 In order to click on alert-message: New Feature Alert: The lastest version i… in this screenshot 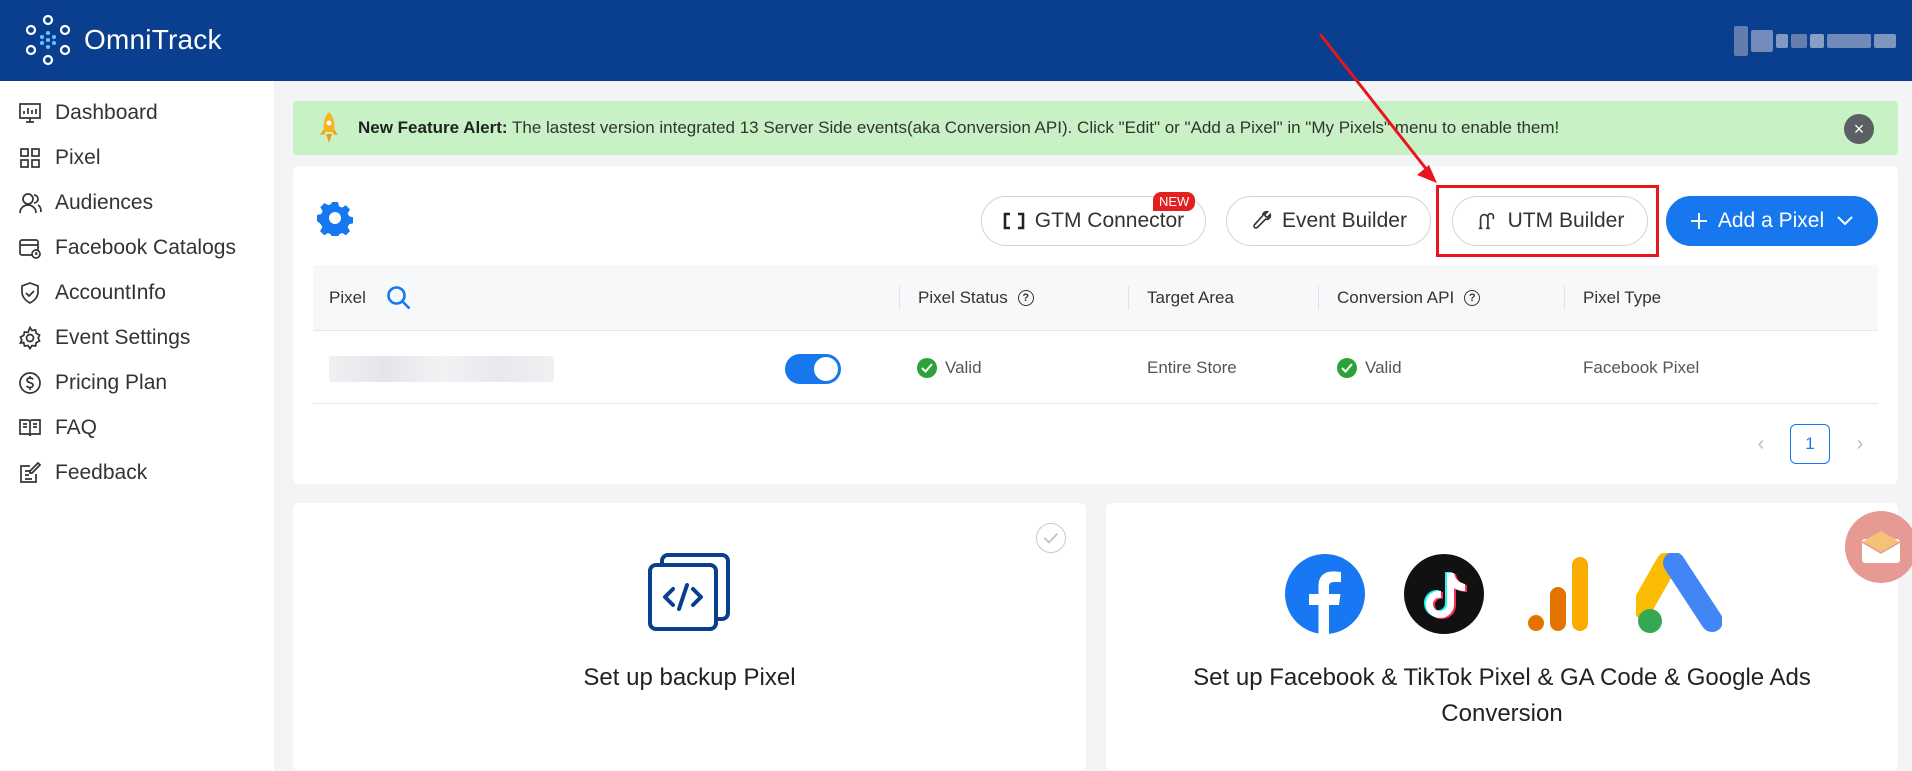, I will do `click(958, 128)`.